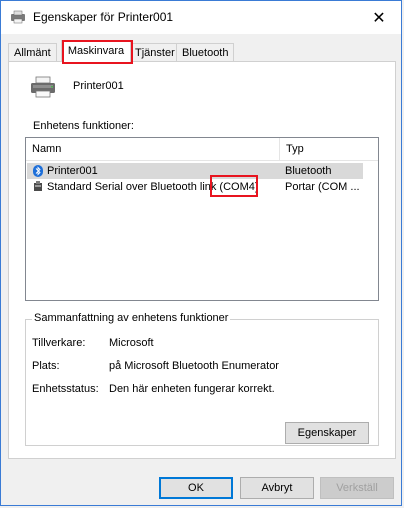  What do you see at coordinates (201, 17) in the screenshot?
I see `title-bar: Egenskaper för Printer001 ✕` at bounding box center [201, 17].